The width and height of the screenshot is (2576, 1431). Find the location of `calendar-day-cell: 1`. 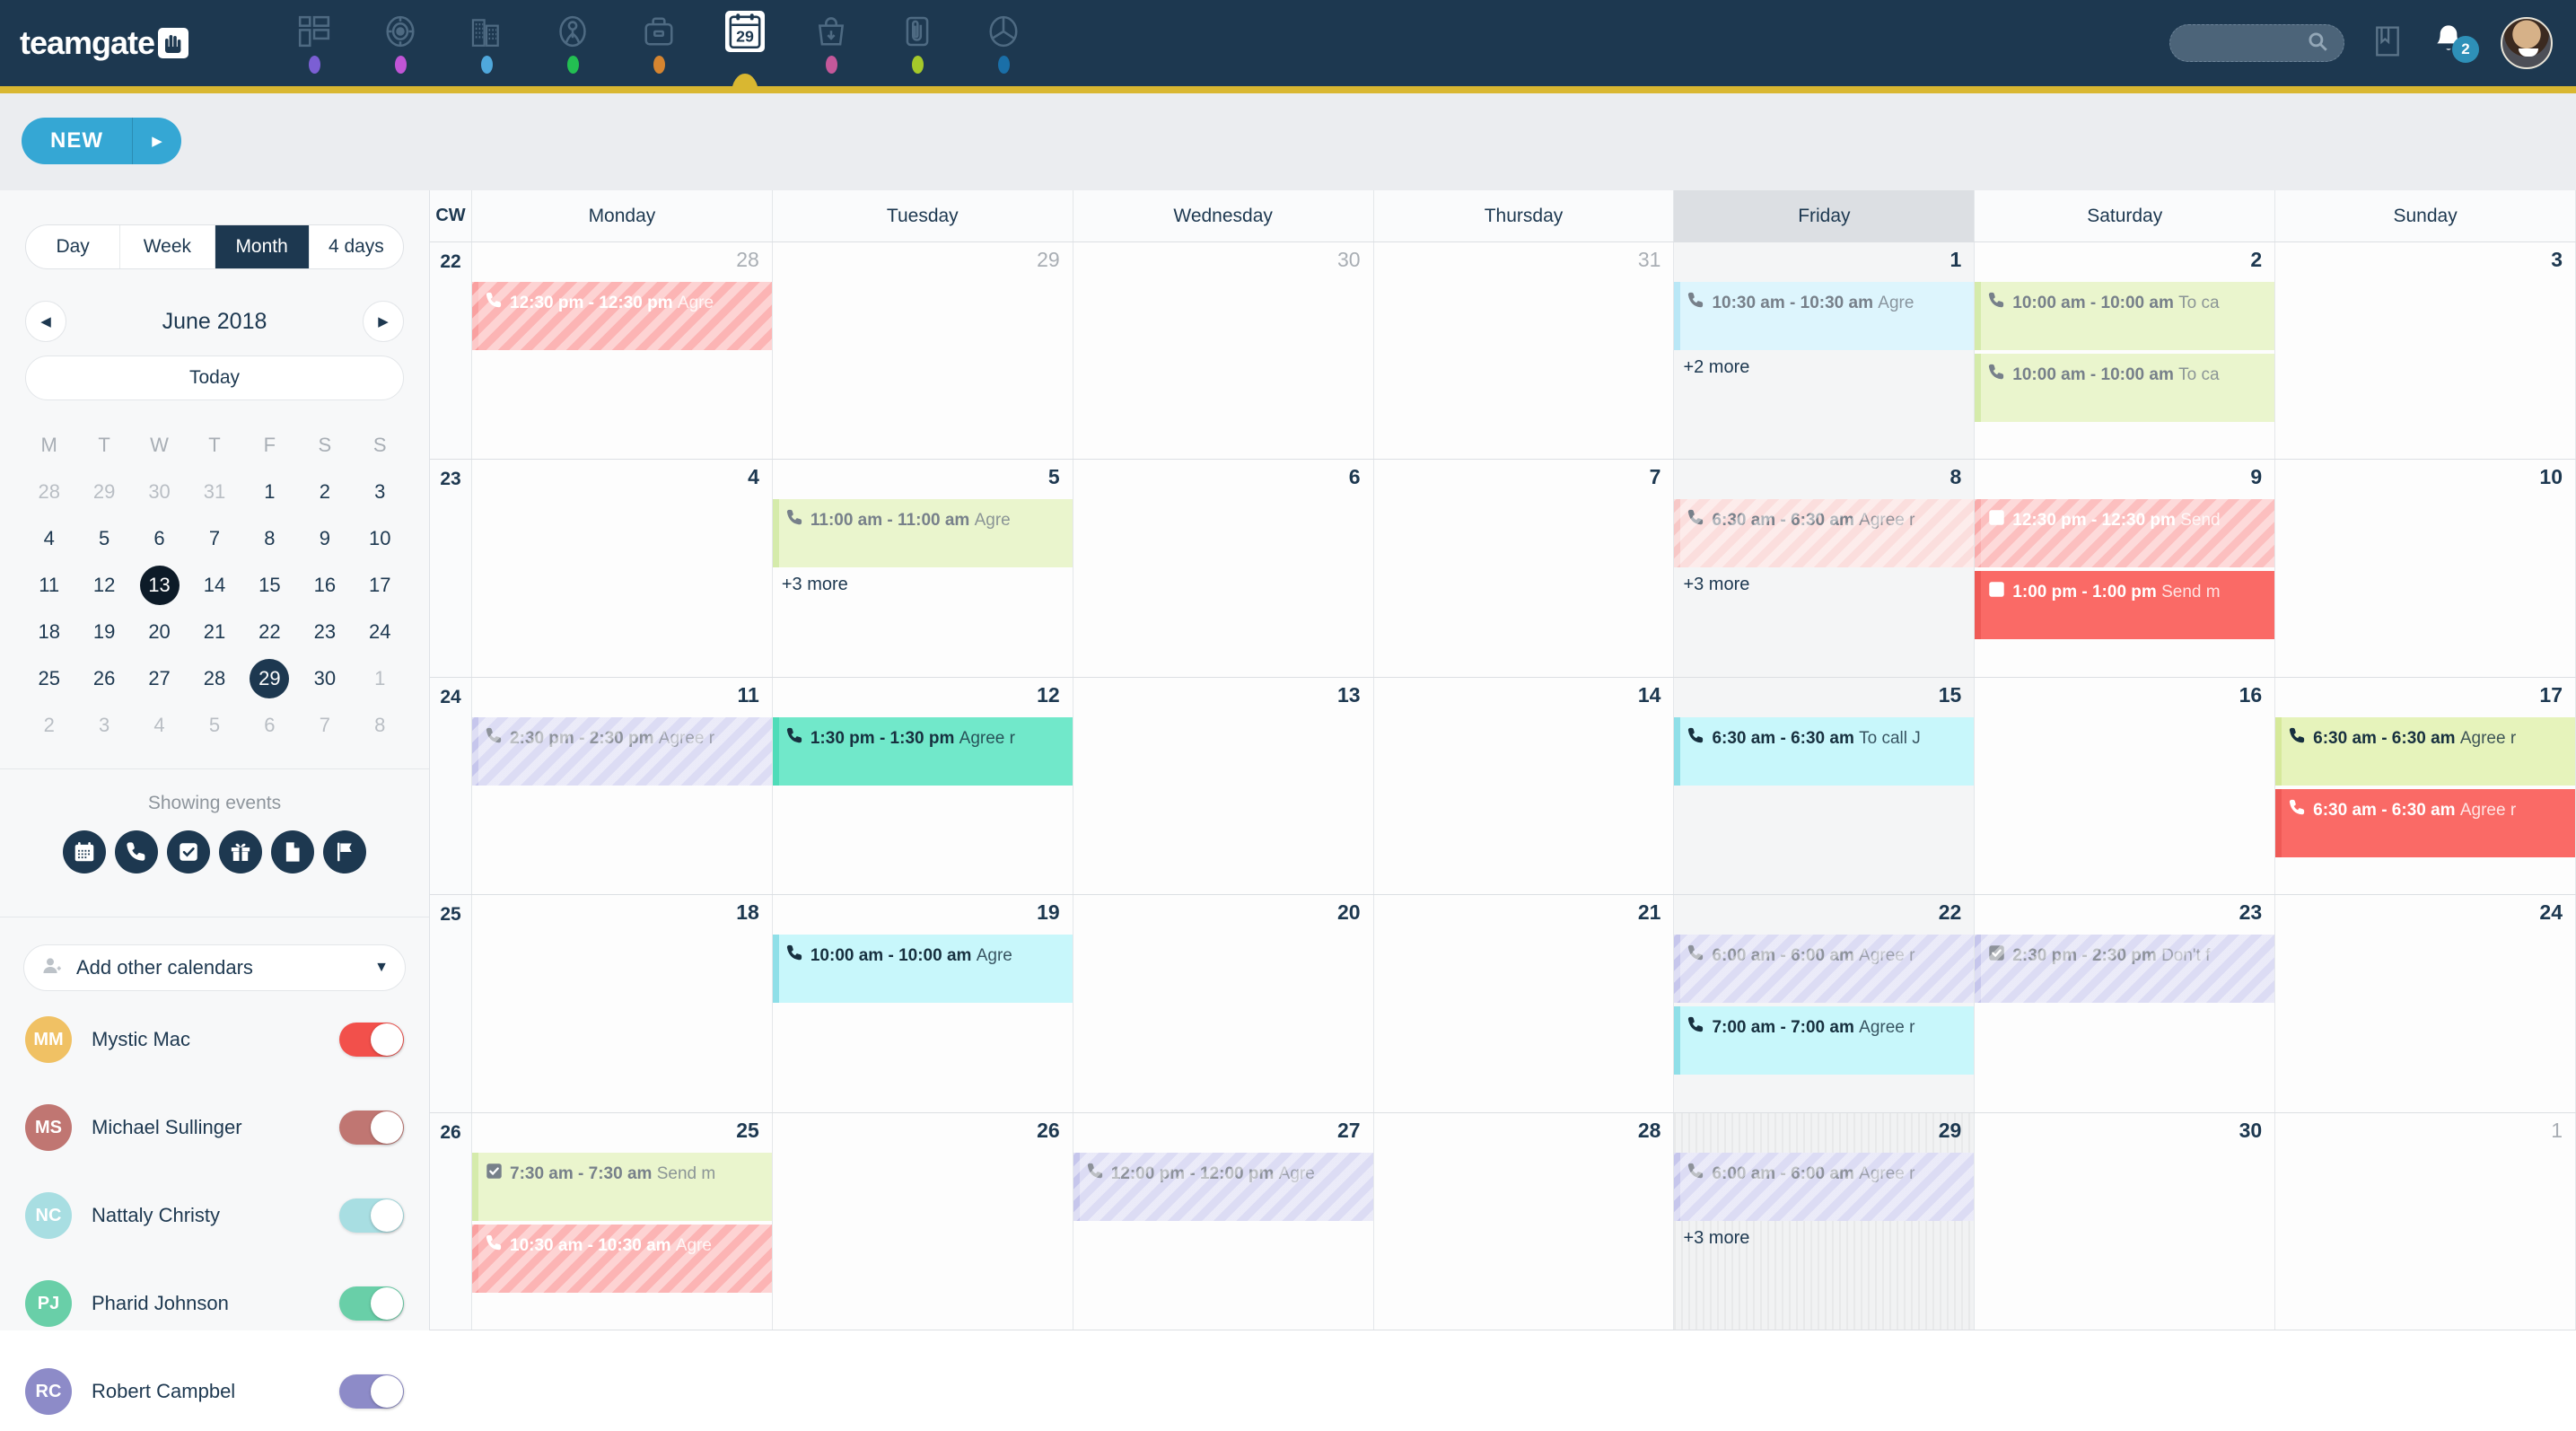

calendar-day-cell: 1 is located at coordinates (2425, 1221).